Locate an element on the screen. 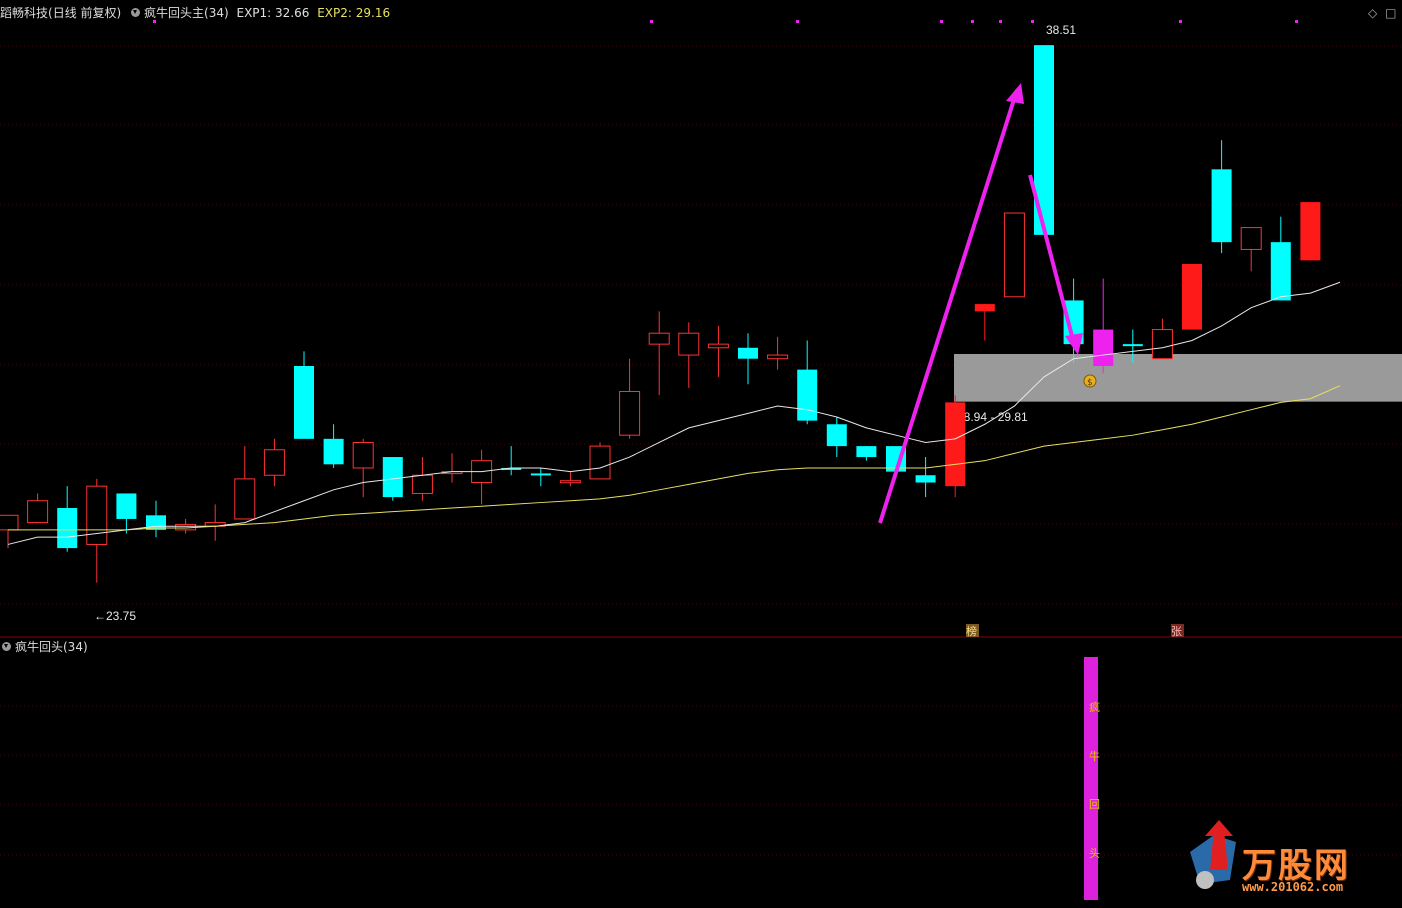  signal-char-3: 回 is located at coordinates (1094, 804).